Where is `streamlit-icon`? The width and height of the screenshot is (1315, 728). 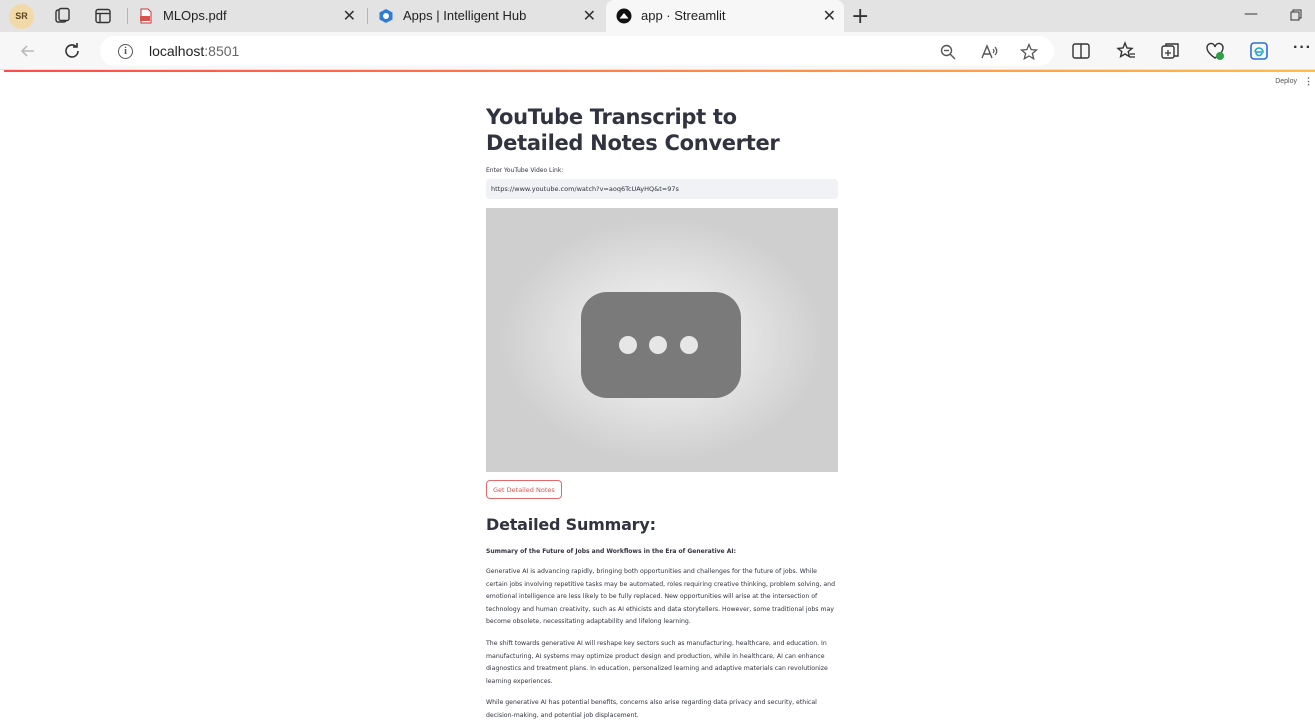 streamlit-icon is located at coordinates (624, 16).